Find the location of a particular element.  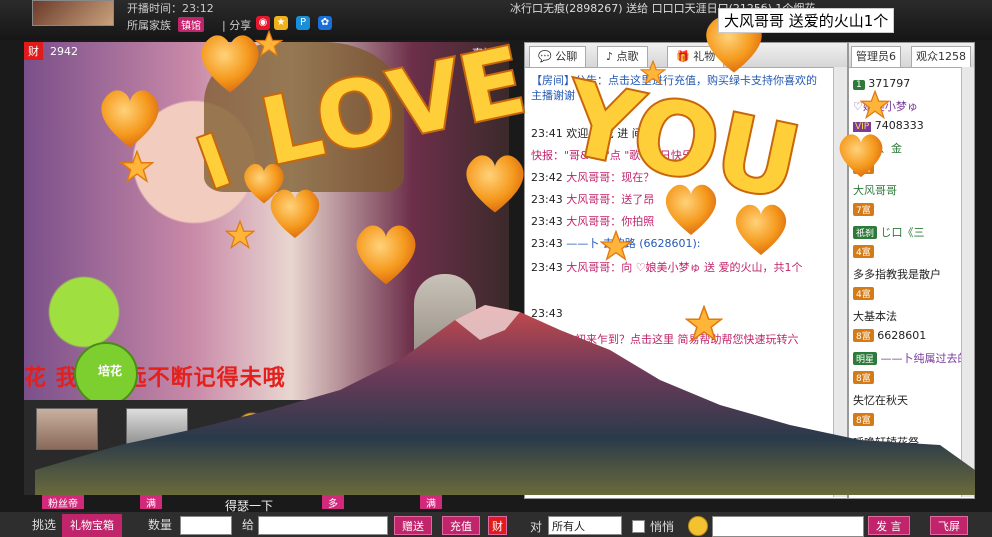

family-label: 所属家族 is located at coordinates (149, 25).